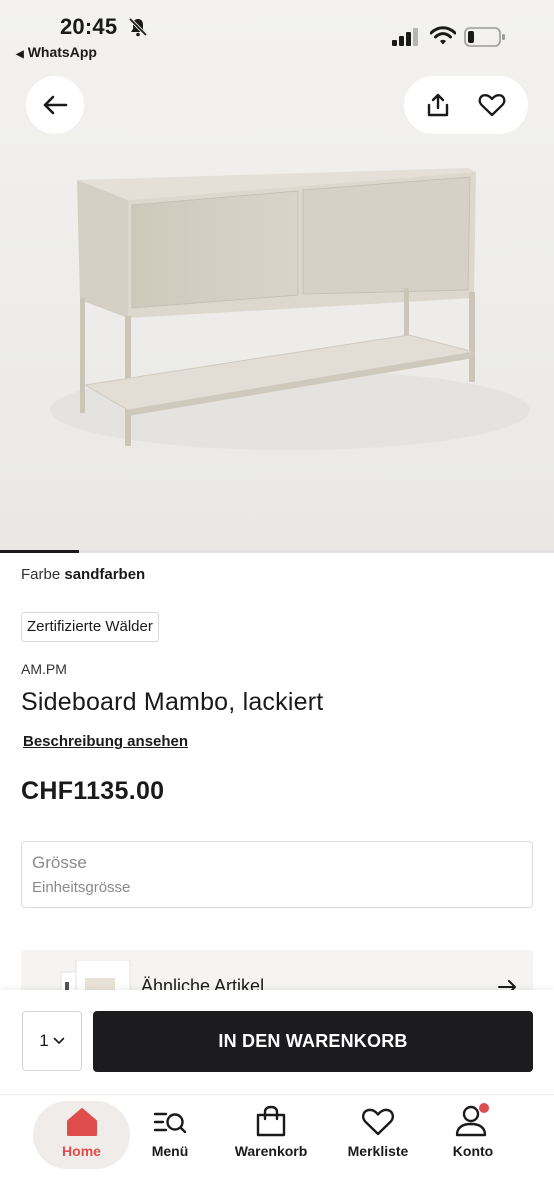 This screenshot has width=554, height=1200. I want to click on product-price: CHF1135.00, so click(93, 791).